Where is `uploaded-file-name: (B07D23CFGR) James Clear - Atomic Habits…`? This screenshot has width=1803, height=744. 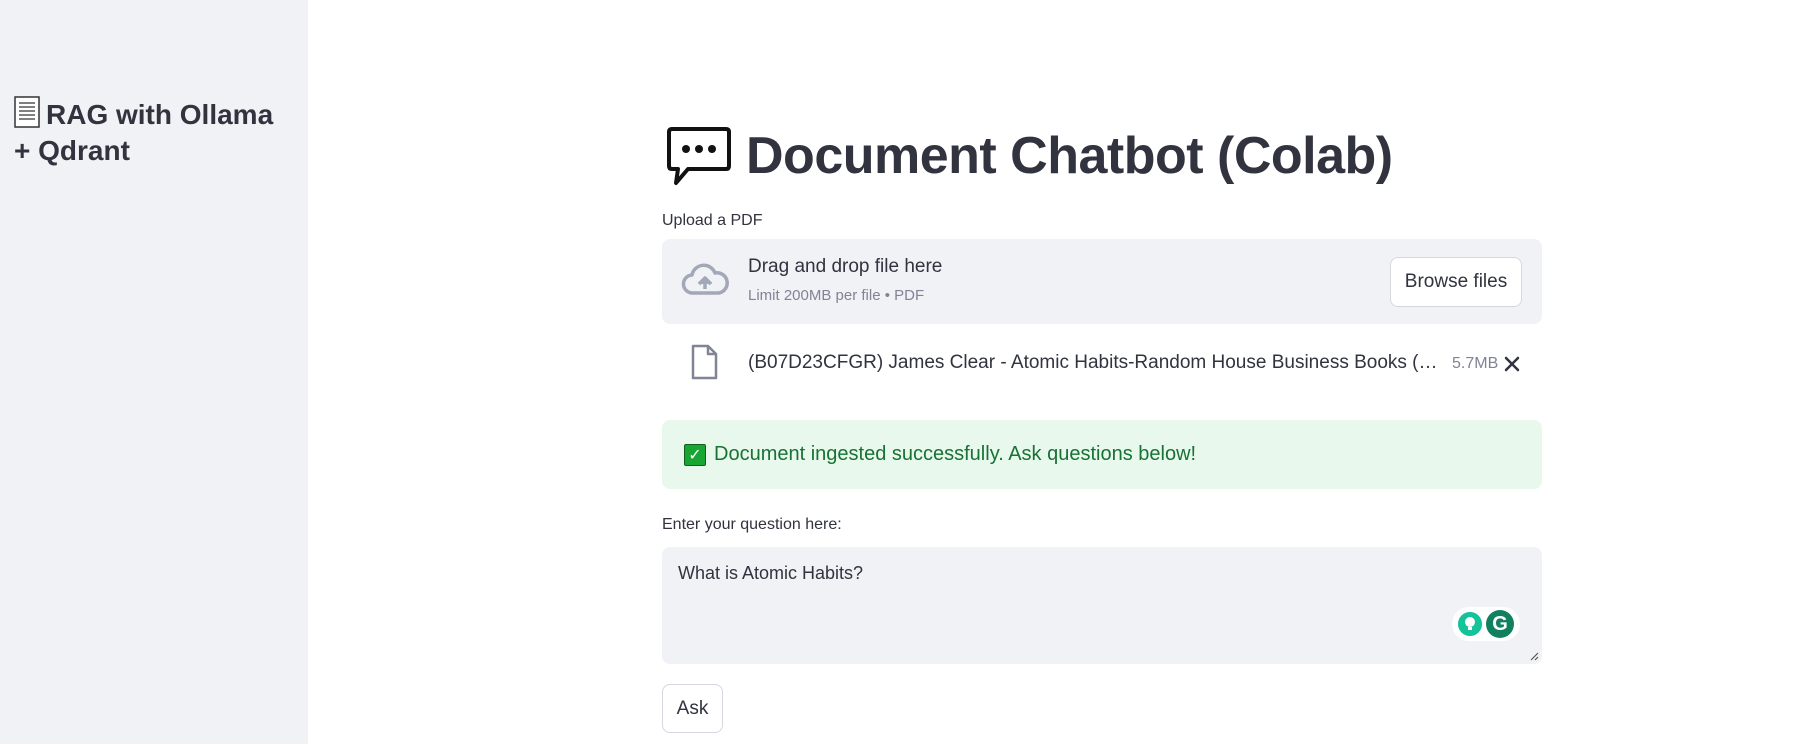
uploaded-file-name: (B07D23CFGR) James Clear - Atomic Habits… is located at coordinates (1098, 362).